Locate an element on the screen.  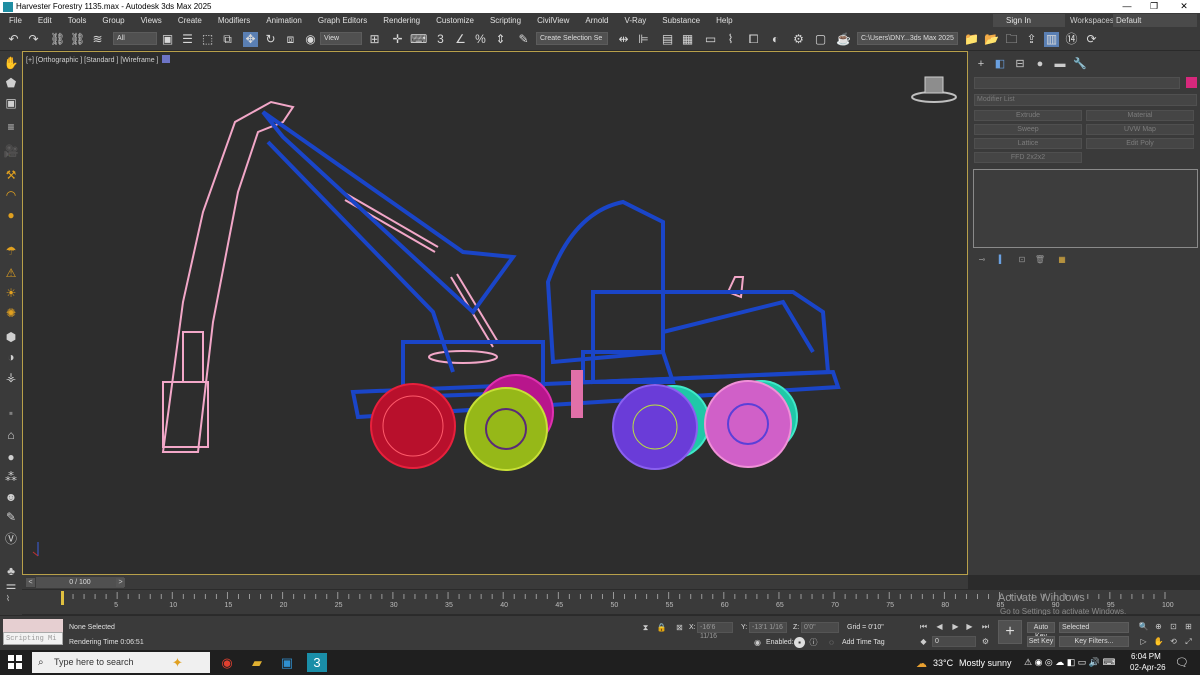
y-coordinate-field: -13'1 1/16 is located at coordinates (768, 627).